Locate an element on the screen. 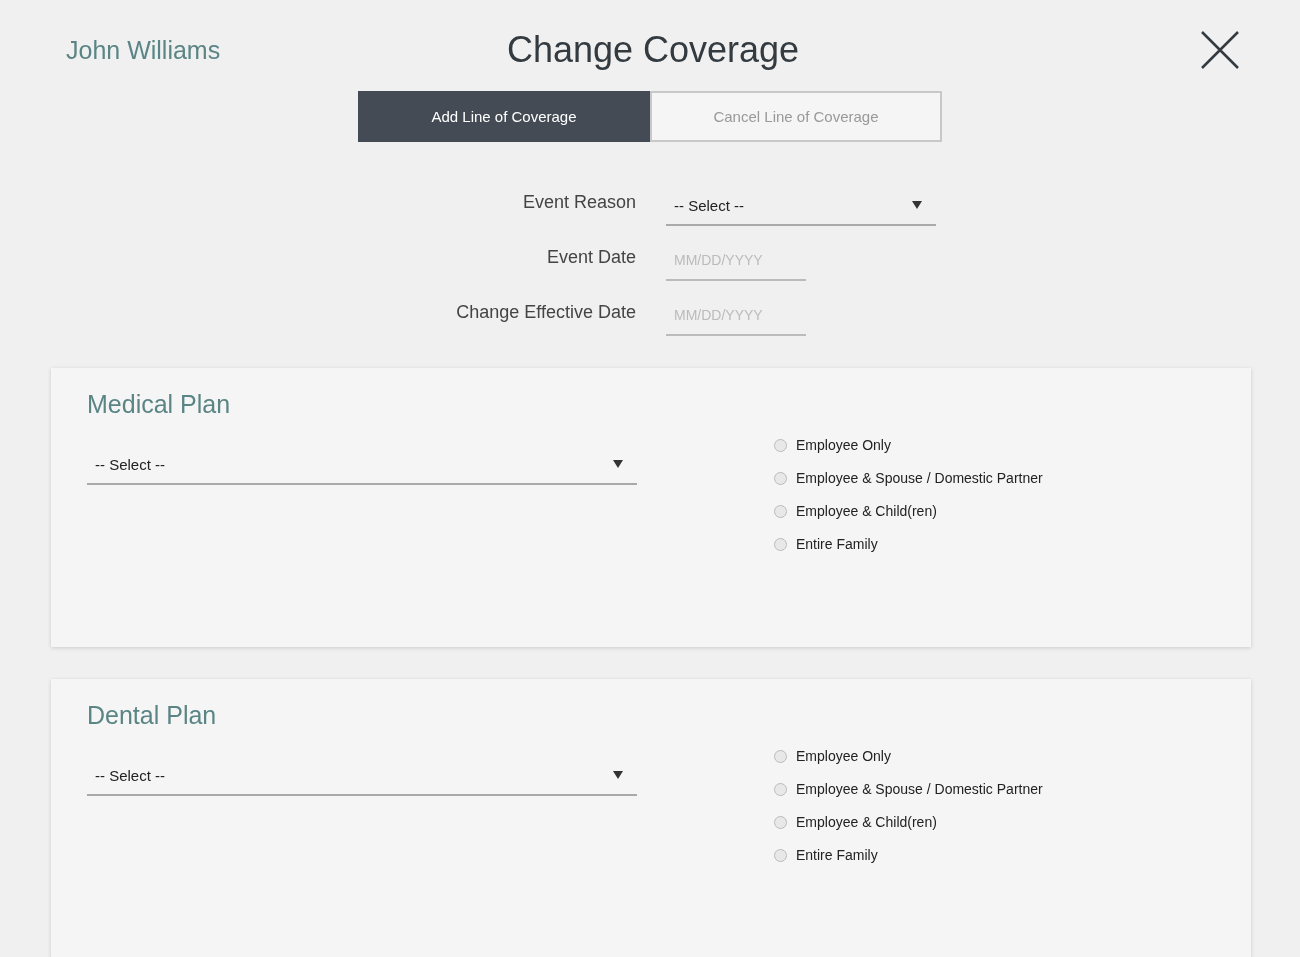 This screenshot has width=1300, height=957. close-icon is located at coordinates (1220, 50).